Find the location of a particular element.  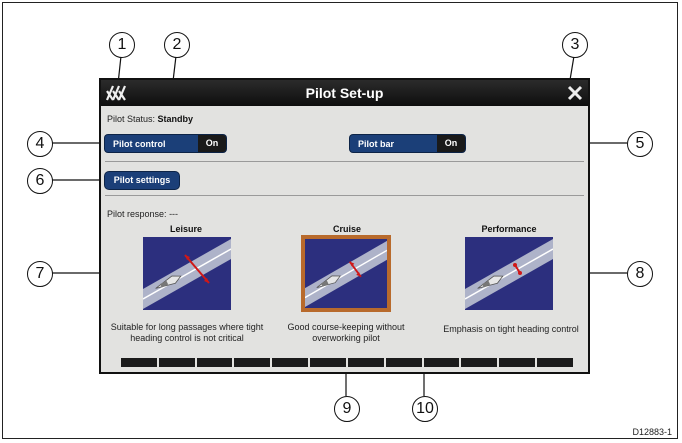

pilot-bar-toggle: Pilot bar On is located at coordinates (407, 143).